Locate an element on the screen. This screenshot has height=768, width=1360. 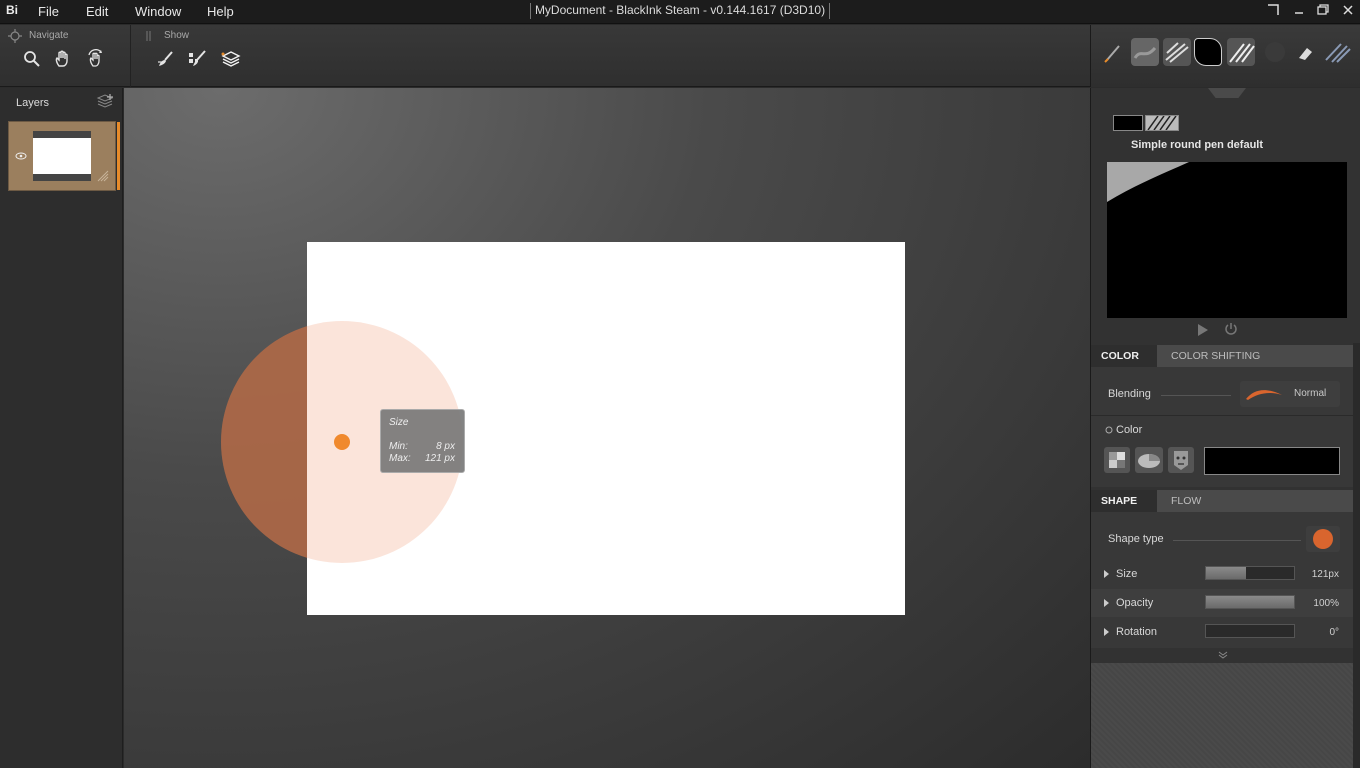
color-section: Blending Normal Color is located at coordinates (1222, 427).